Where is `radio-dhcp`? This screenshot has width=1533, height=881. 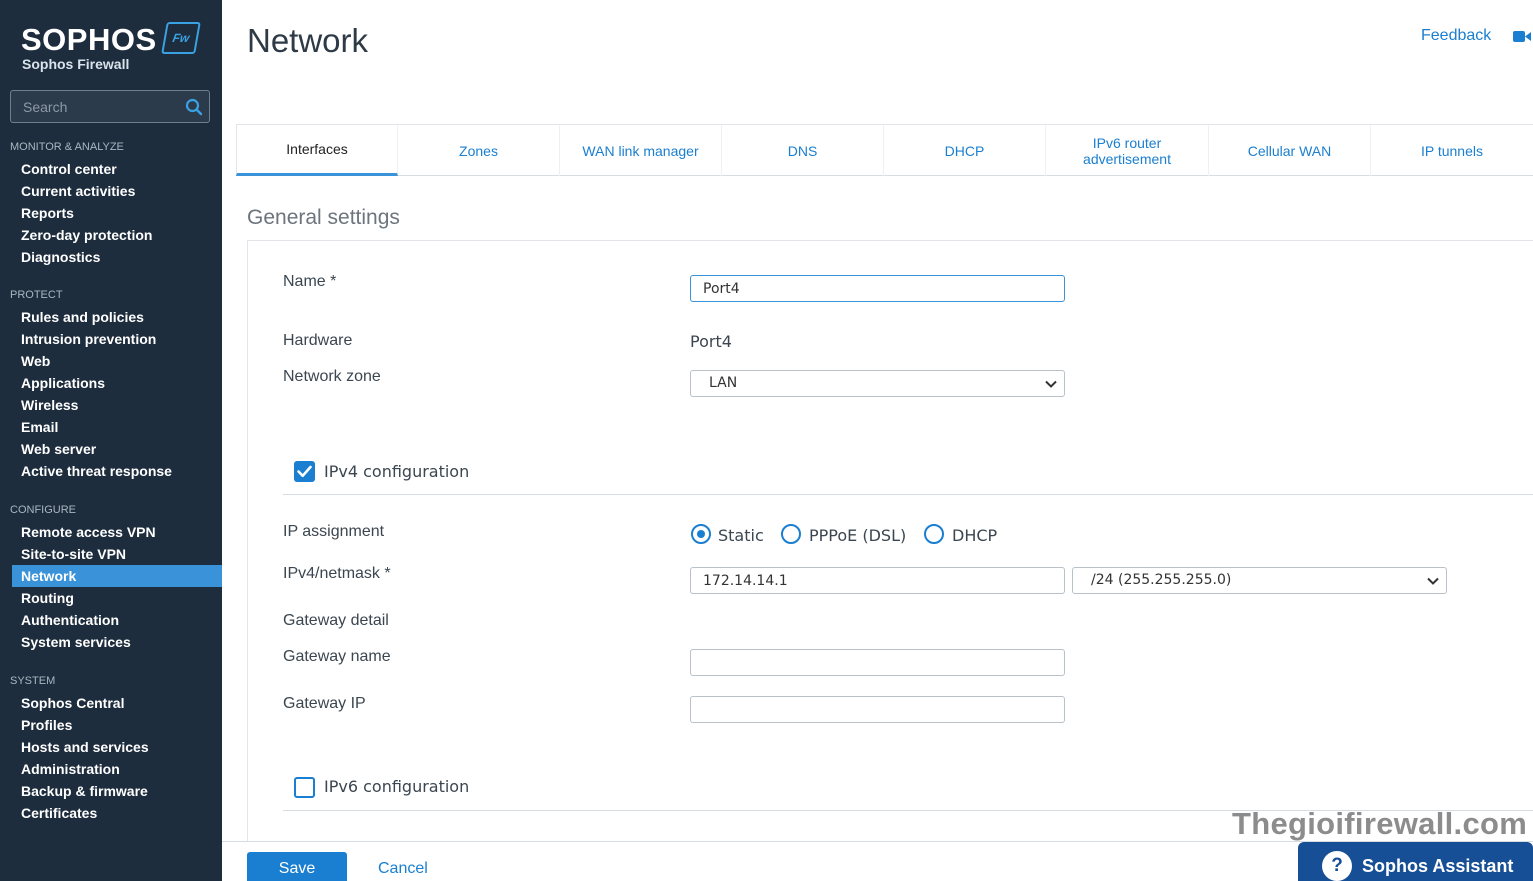
radio-dhcp is located at coordinates (934, 534).